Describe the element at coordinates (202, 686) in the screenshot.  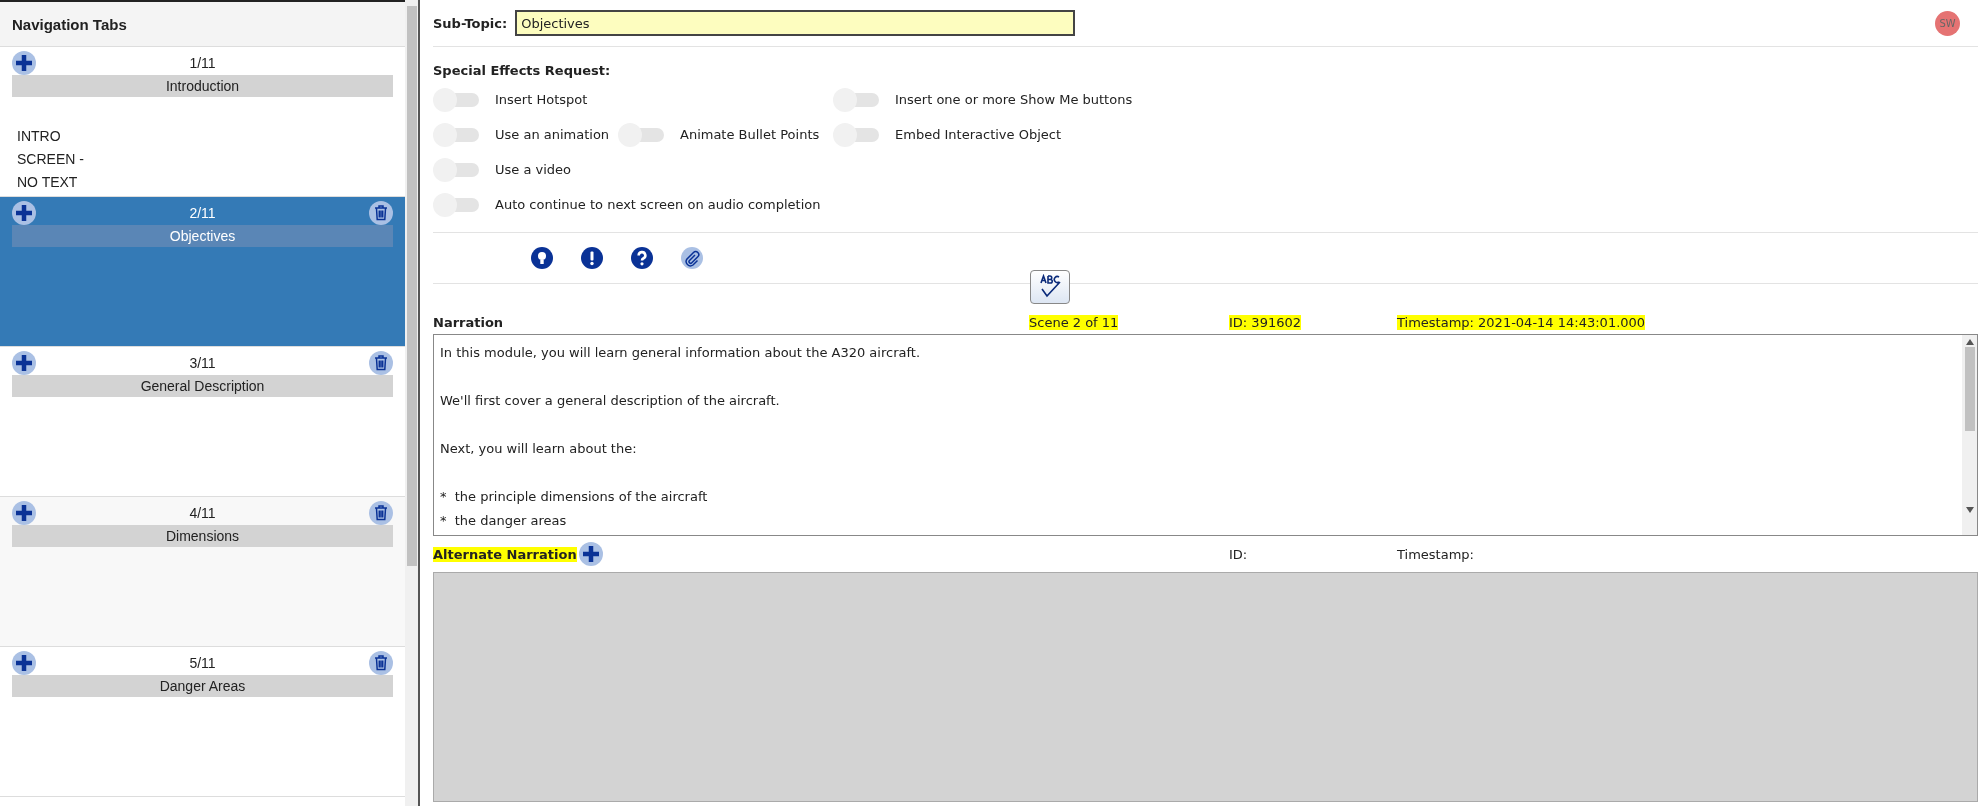
I see `tab-title: Danger Areas` at that location.